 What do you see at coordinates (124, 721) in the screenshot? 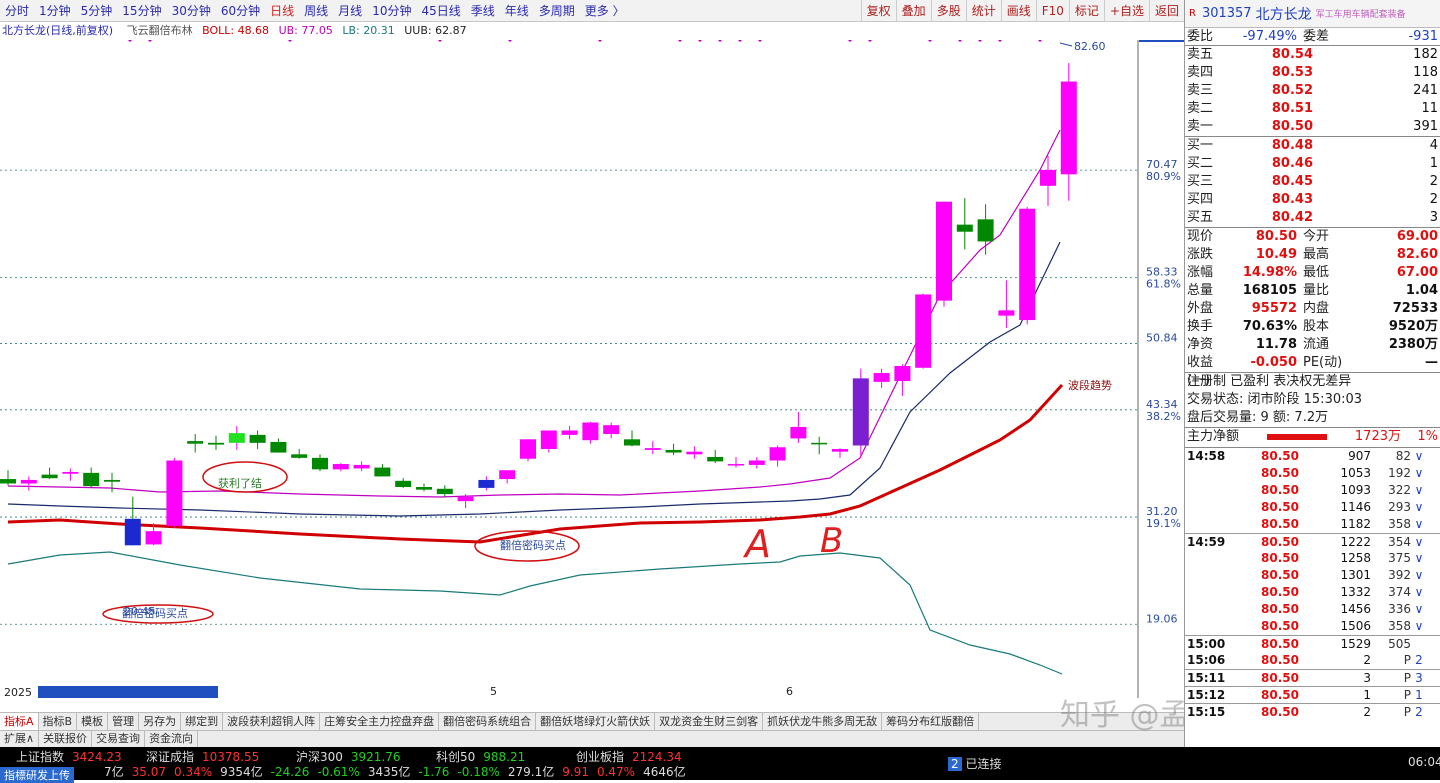
I see `indicator-tab: 管理` at bounding box center [124, 721].